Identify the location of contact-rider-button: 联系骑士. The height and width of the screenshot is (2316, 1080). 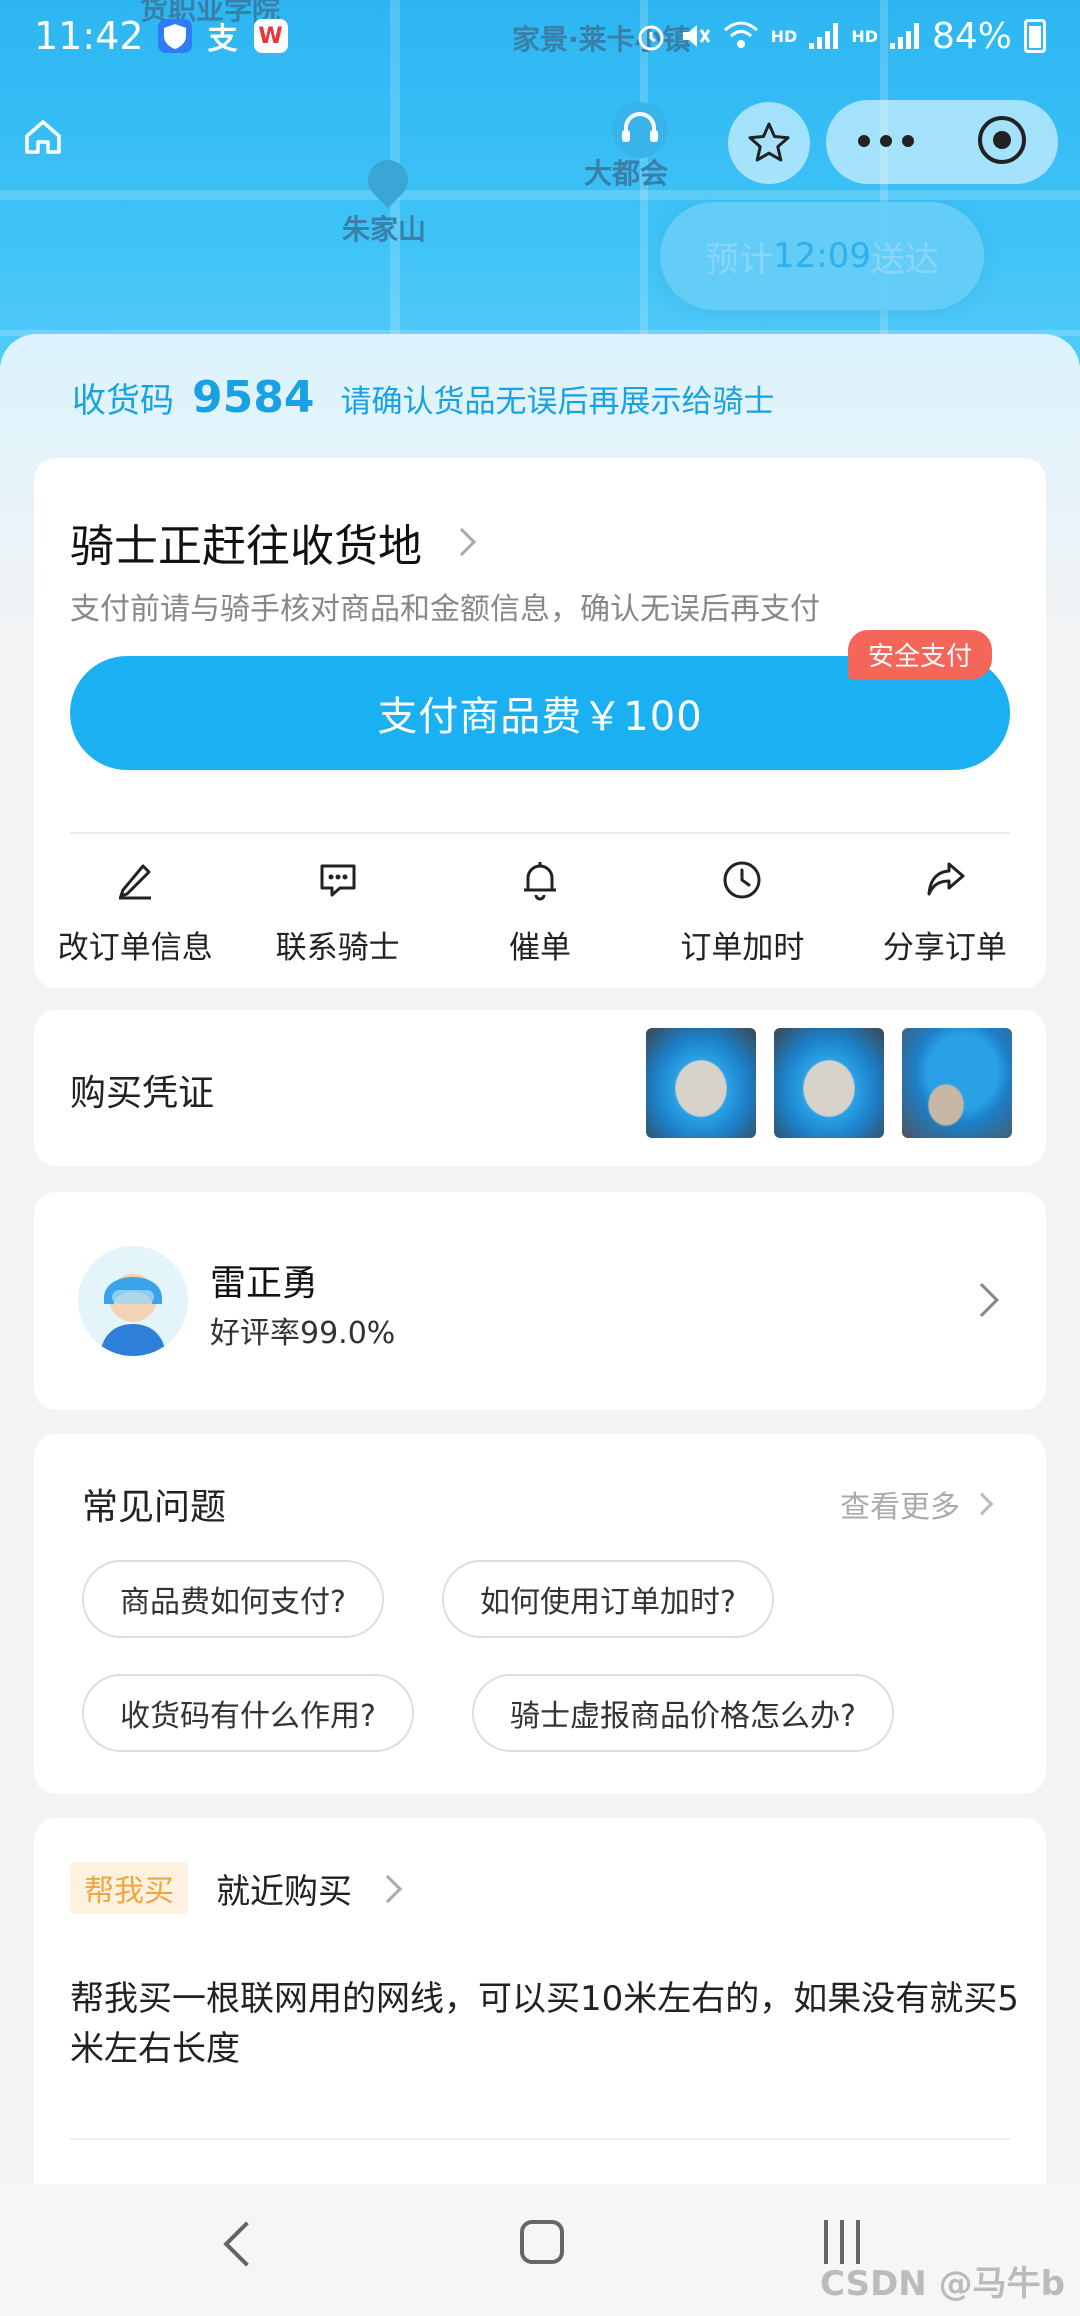
(337, 912).